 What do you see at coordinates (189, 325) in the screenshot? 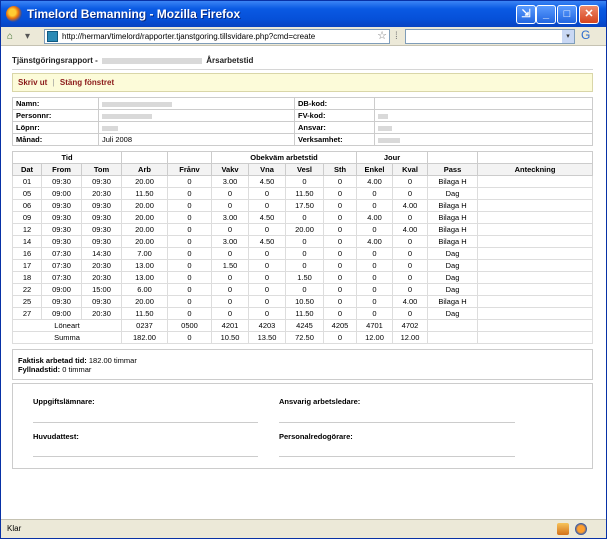
I see `loneart-row-value: 0500` at bounding box center [189, 325].